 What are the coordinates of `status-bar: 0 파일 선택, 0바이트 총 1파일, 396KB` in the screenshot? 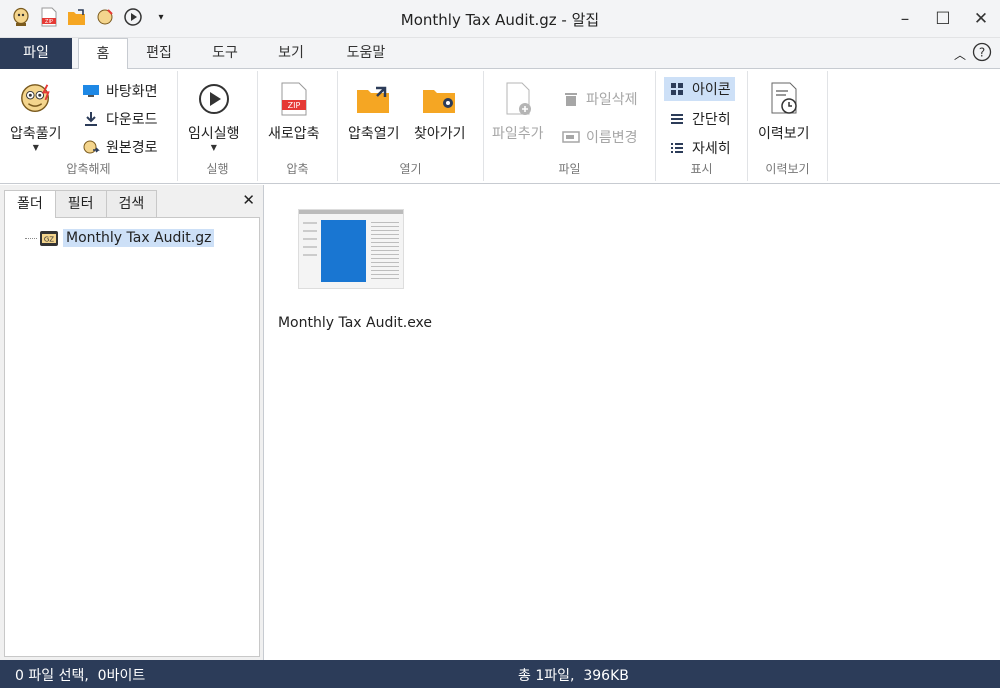 It's located at (500, 674).